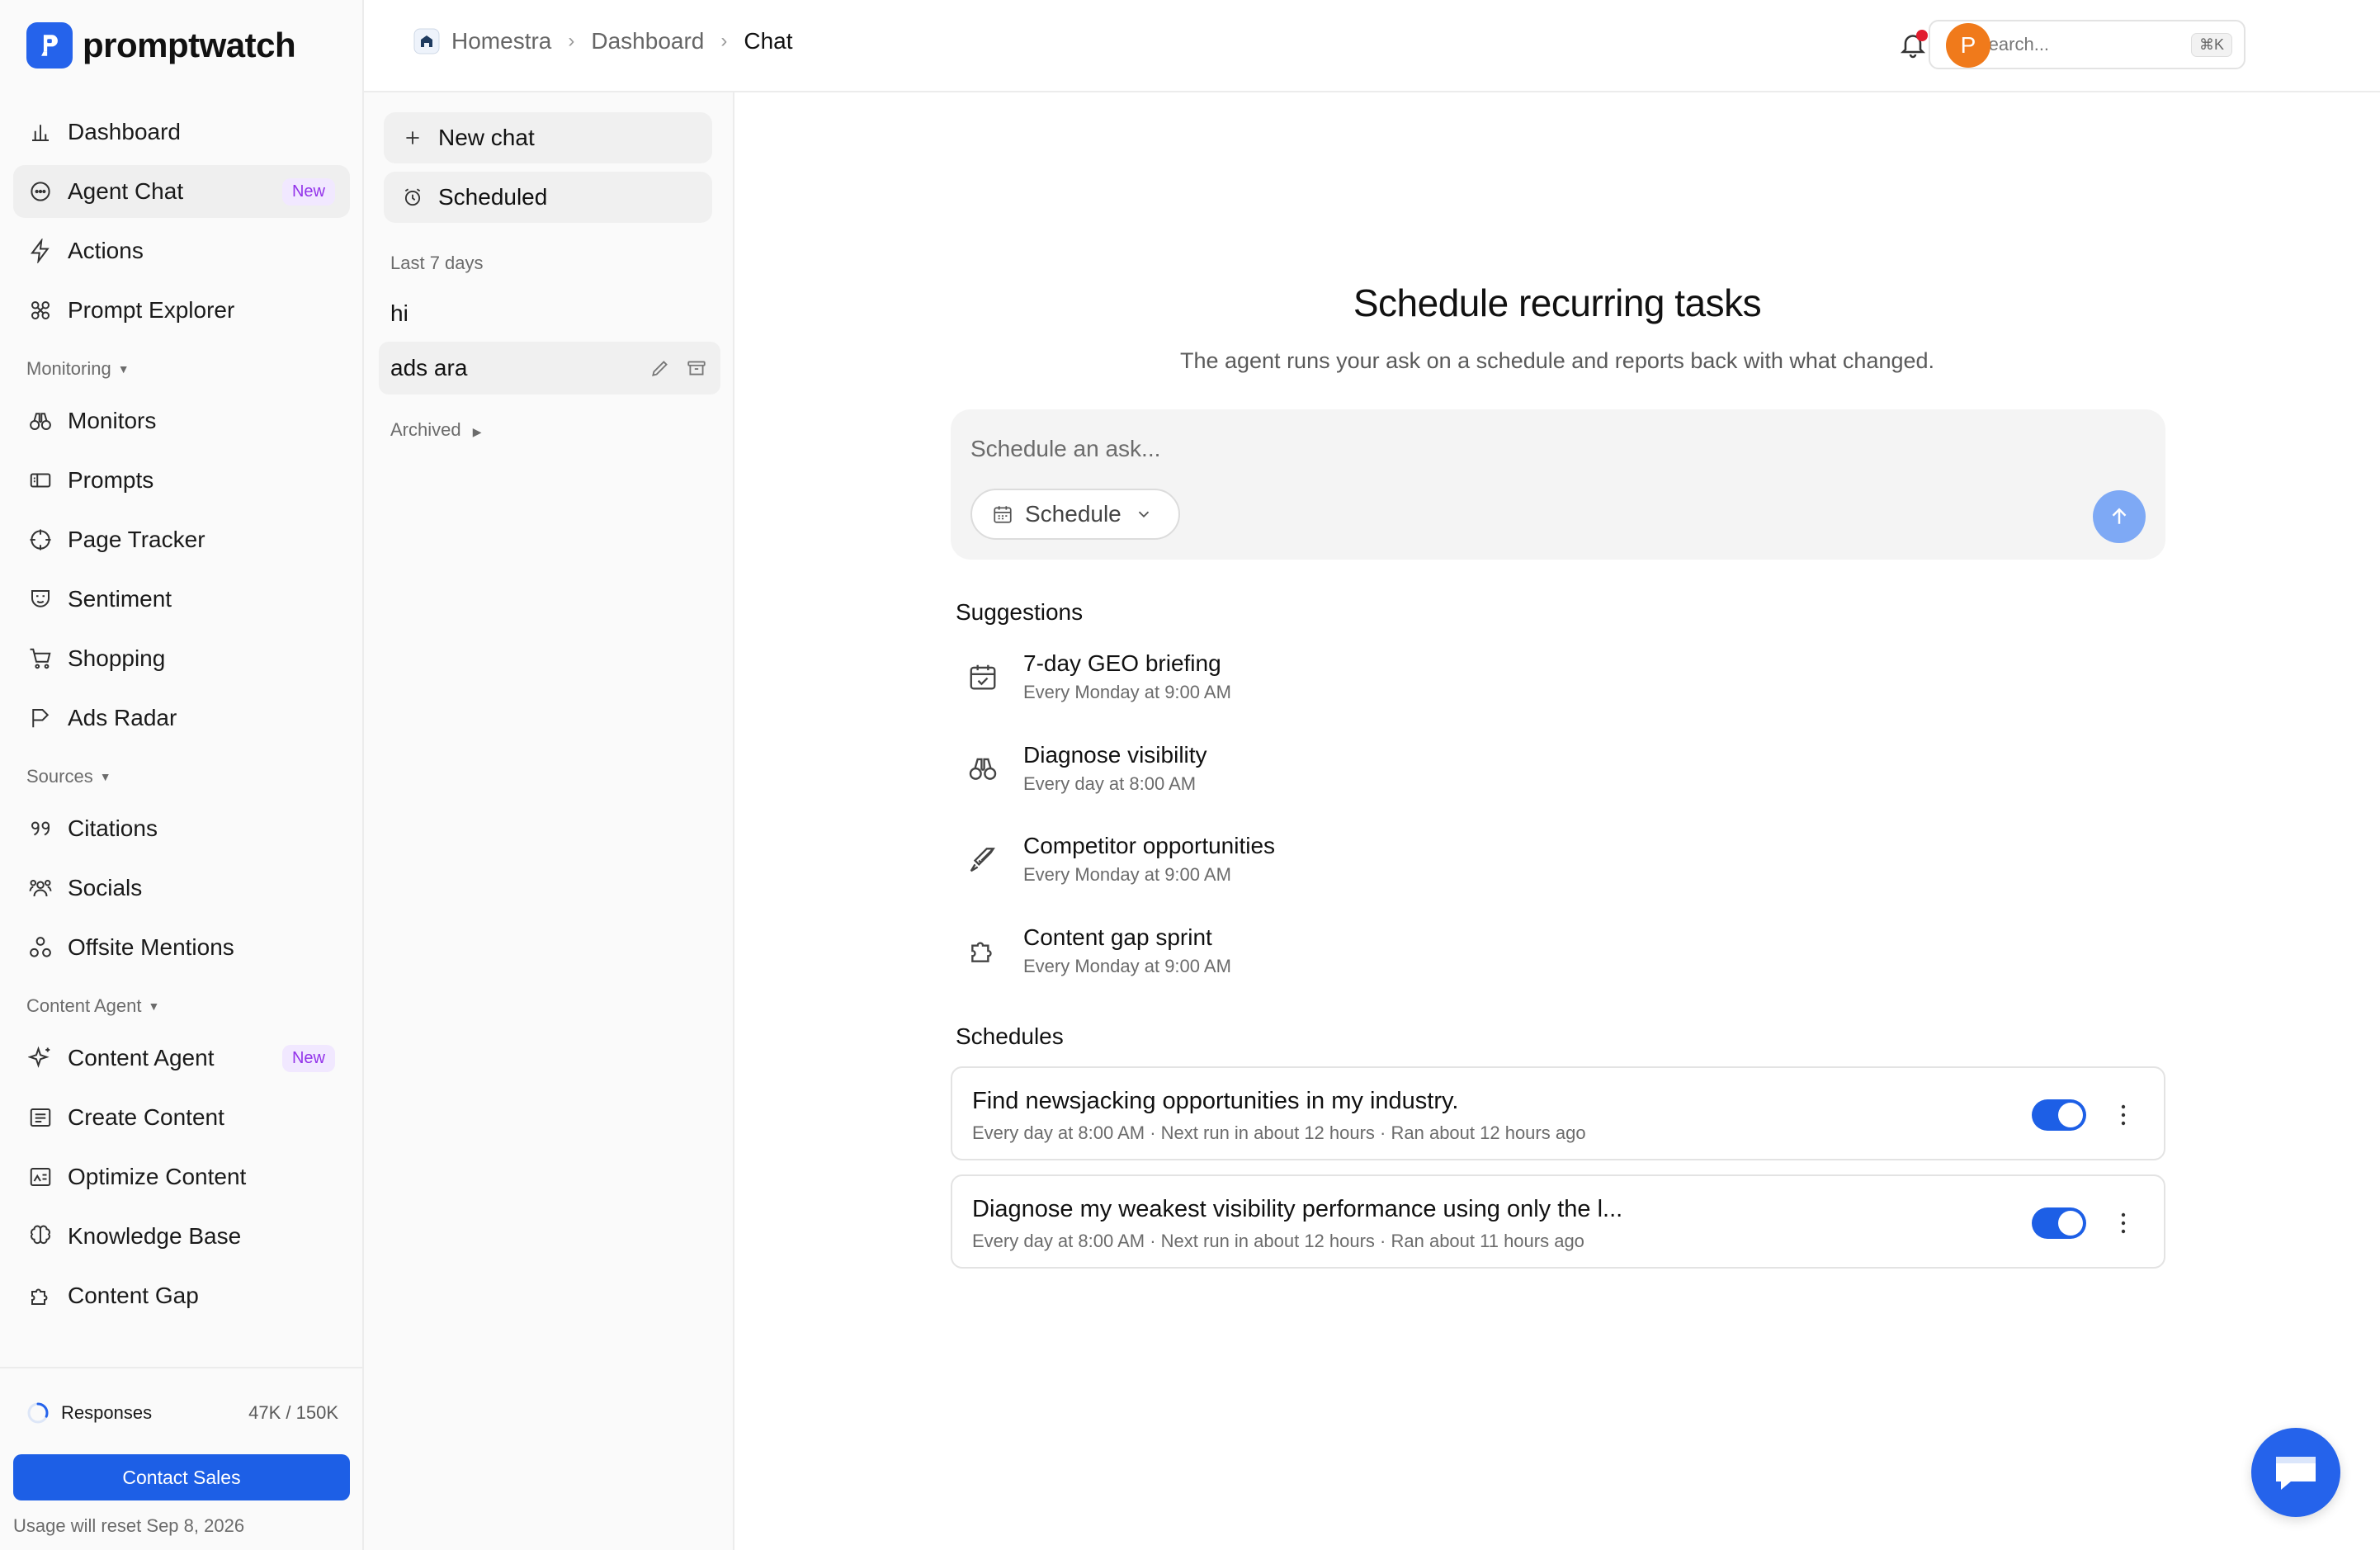 Image resolution: width=2380 pixels, height=1550 pixels. What do you see at coordinates (2119, 516) in the screenshot?
I see `send-button` at bounding box center [2119, 516].